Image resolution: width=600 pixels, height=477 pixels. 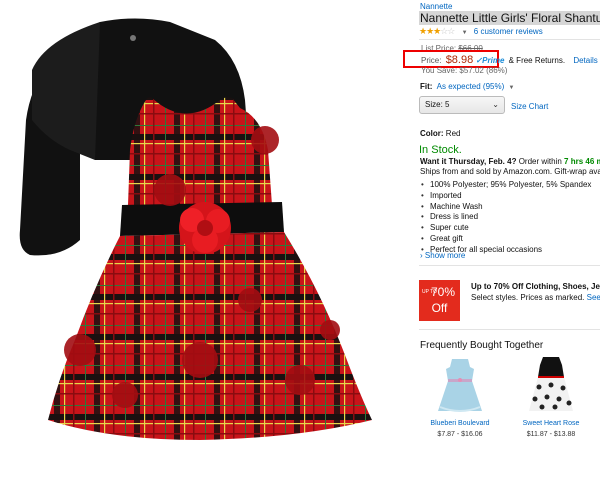 I want to click on in-stock-status: In Stock., so click(x=440, y=150).